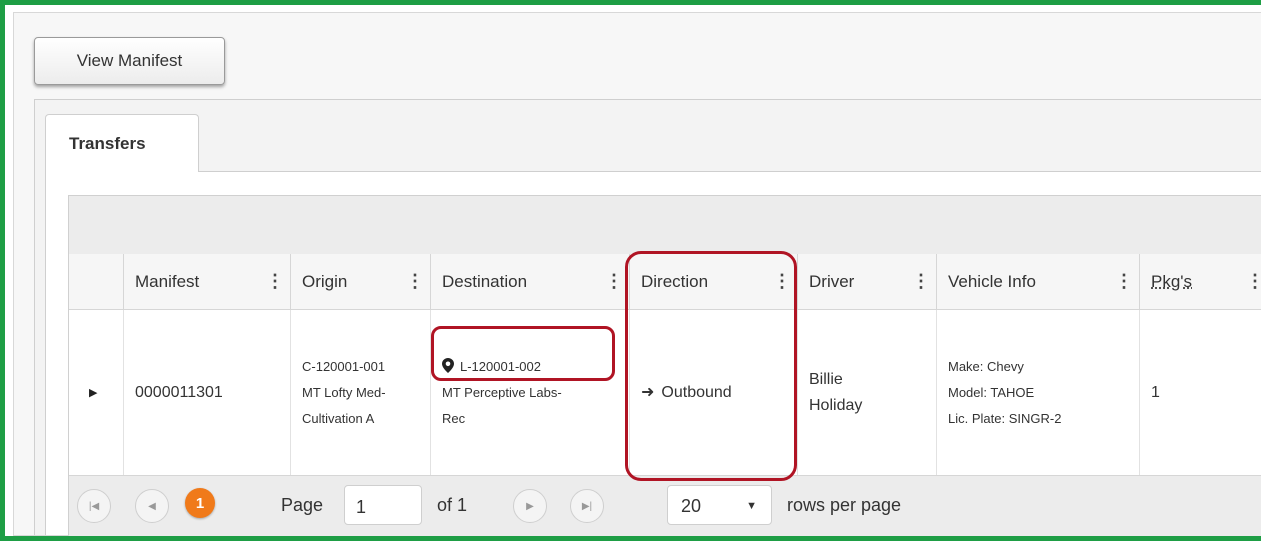  Describe the element at coordinates (675, 281) in the screenshot. I see `column-label: Direction` at that location.